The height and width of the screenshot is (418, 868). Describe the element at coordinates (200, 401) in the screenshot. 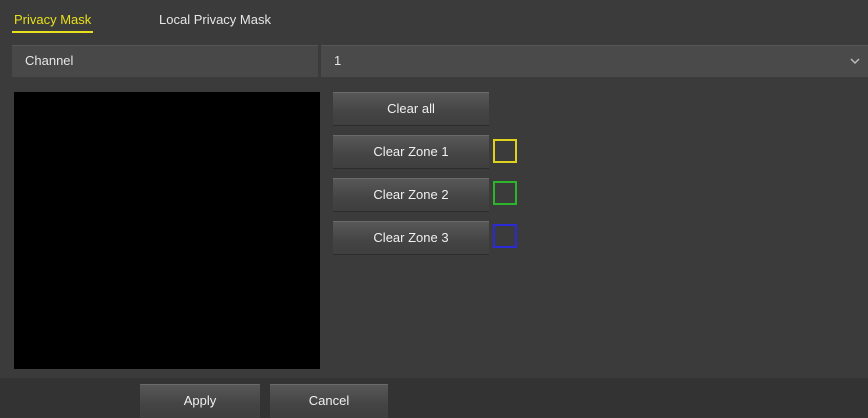

I see `apply-button: Apply` at that location.